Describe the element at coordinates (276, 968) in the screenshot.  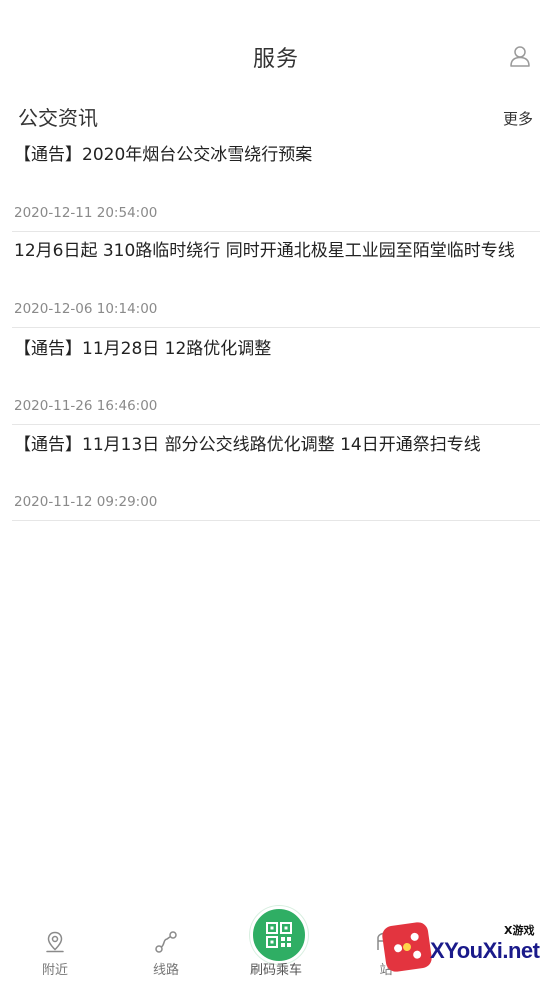
I see `nav-label-scan: 刷码乘车` at that location.